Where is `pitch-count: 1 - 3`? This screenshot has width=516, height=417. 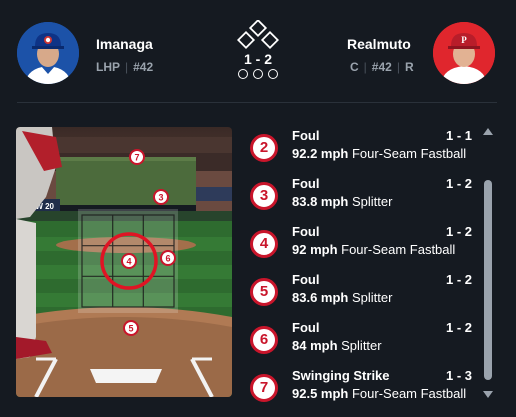
pitch-count: 1 - 3 is located at coordinates (458, 375).